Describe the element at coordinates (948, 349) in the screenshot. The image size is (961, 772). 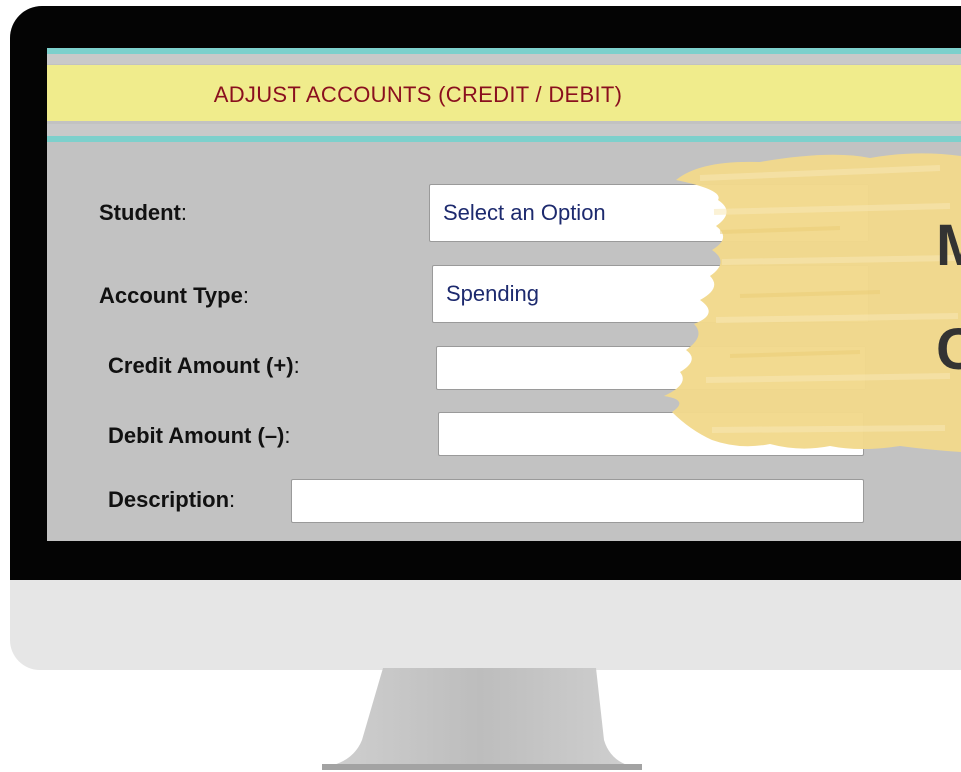
I see `overlay-text-line2: C` at that location.